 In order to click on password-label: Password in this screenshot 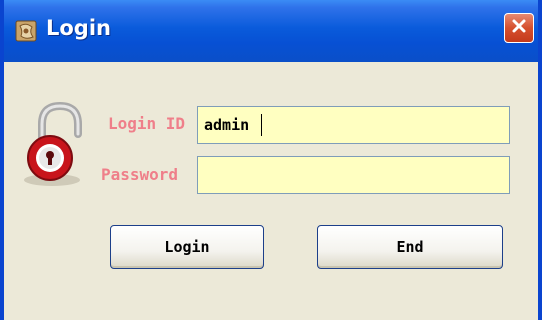, I will do `click(140, 174)`.